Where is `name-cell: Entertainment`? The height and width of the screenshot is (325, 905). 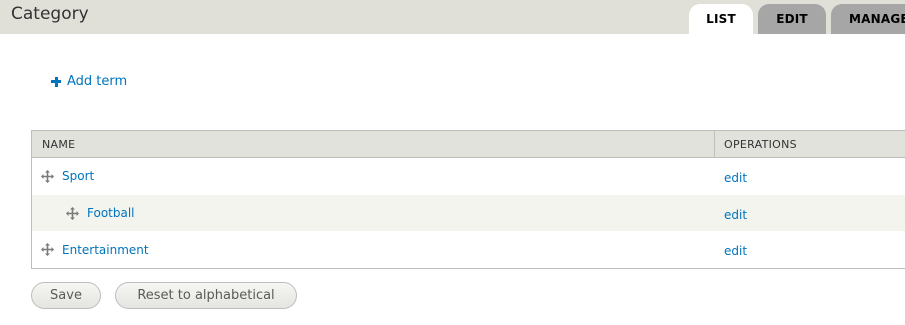 name-cell: Entertainment is located at coordinates (373, 250).